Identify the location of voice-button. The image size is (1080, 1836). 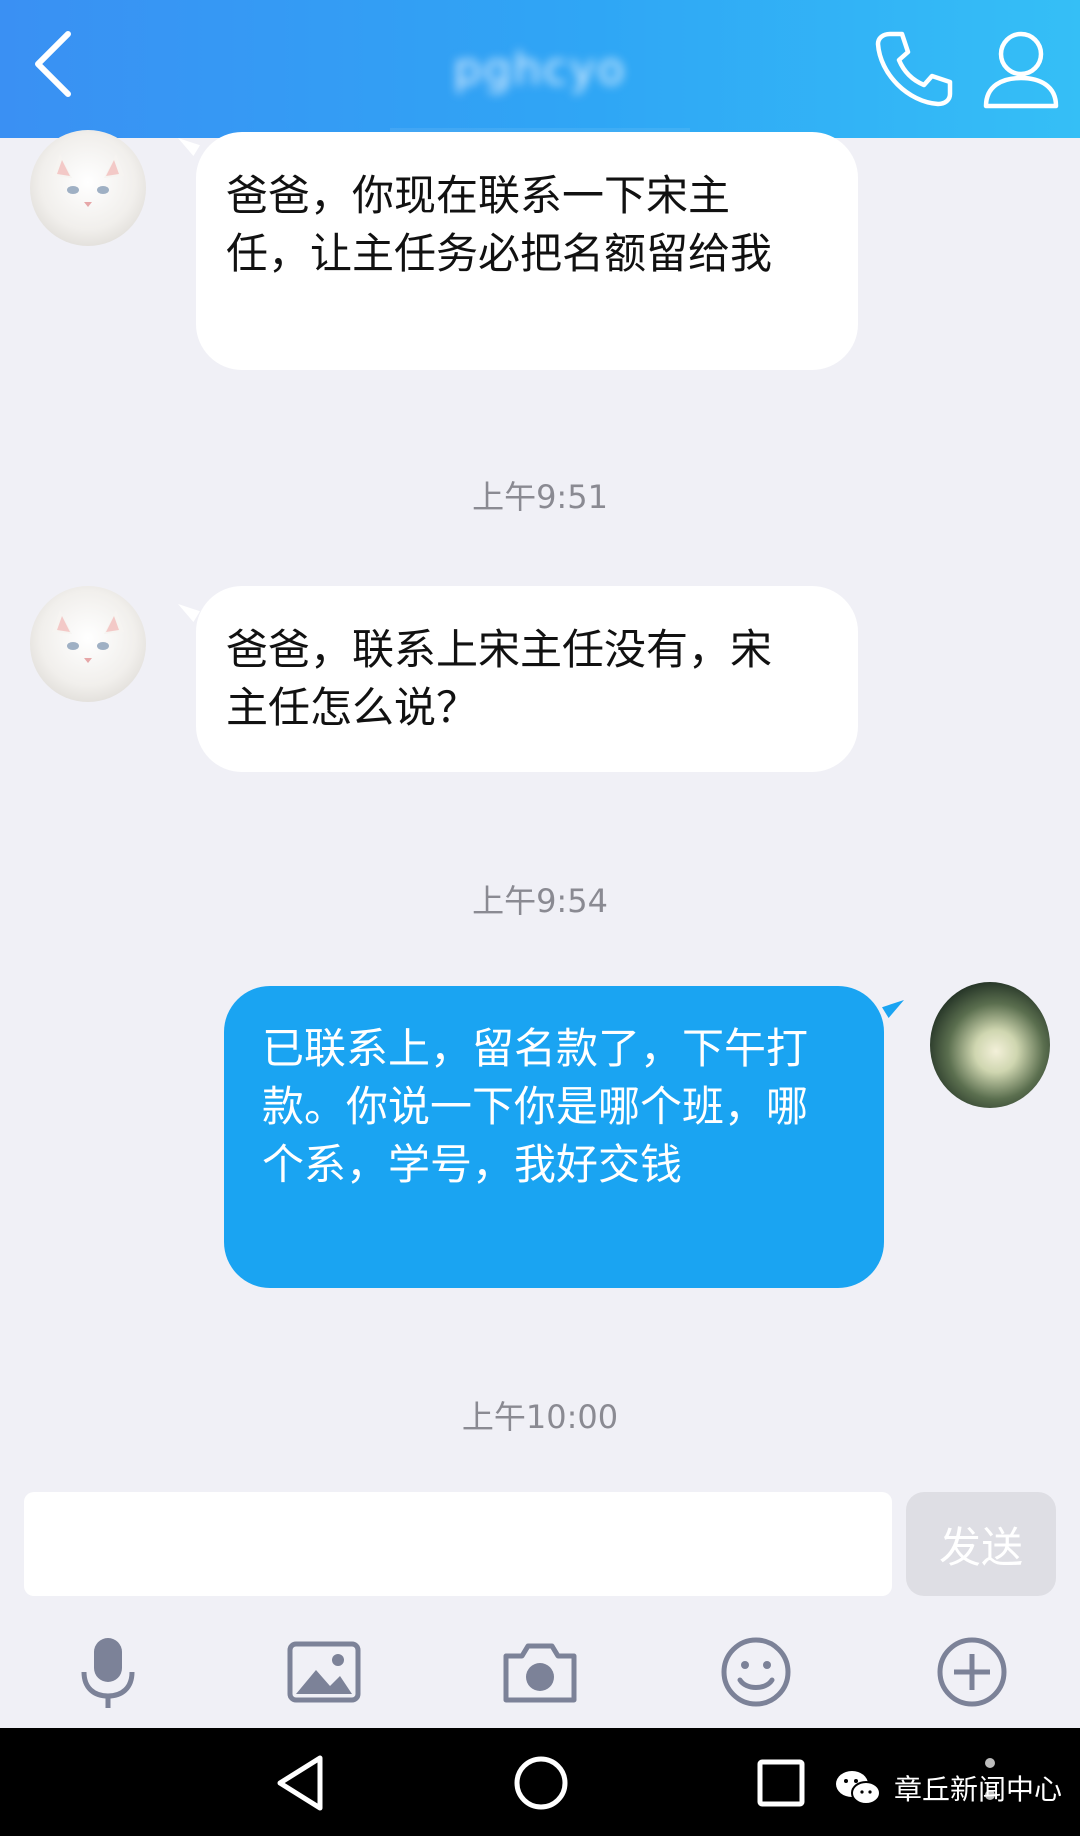
(108, 1672).